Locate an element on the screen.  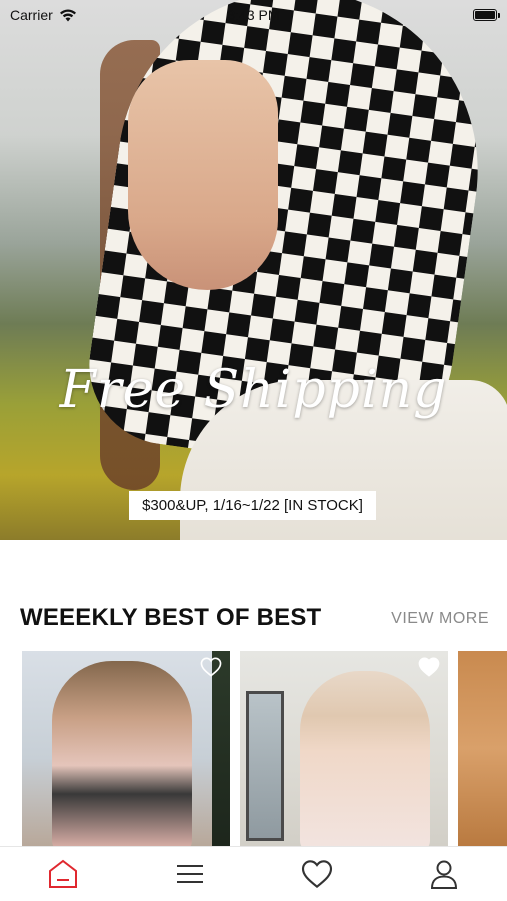
user-icon is located at coordinates (443, 874).